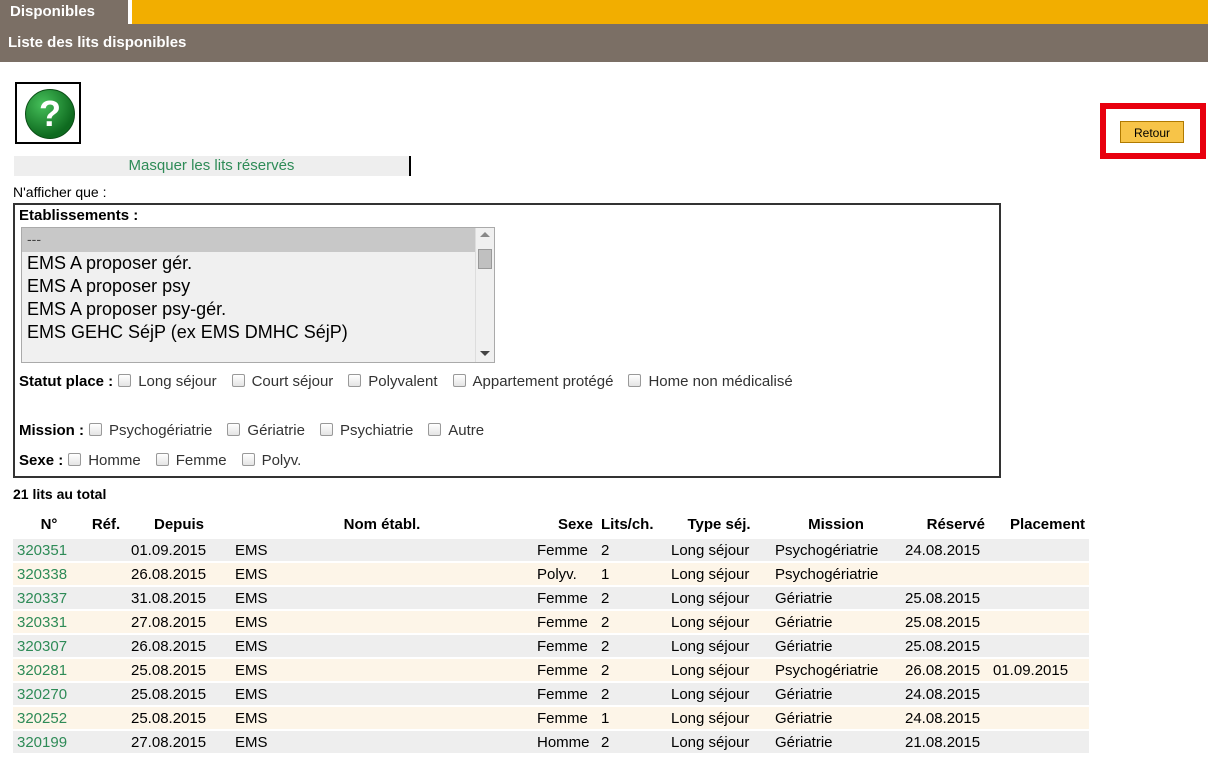  What do you see at coordinates (543, 381) in the screenshot?
I see `checkbox-label: Appartement protégé` at bounding box center [543, 381].